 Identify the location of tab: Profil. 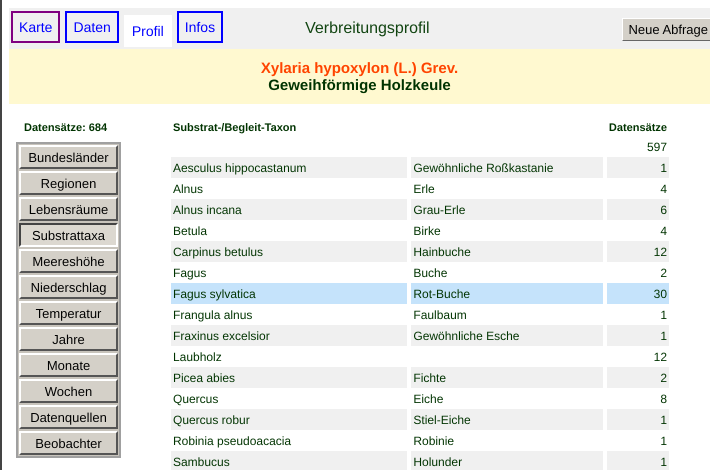
(148, 30).